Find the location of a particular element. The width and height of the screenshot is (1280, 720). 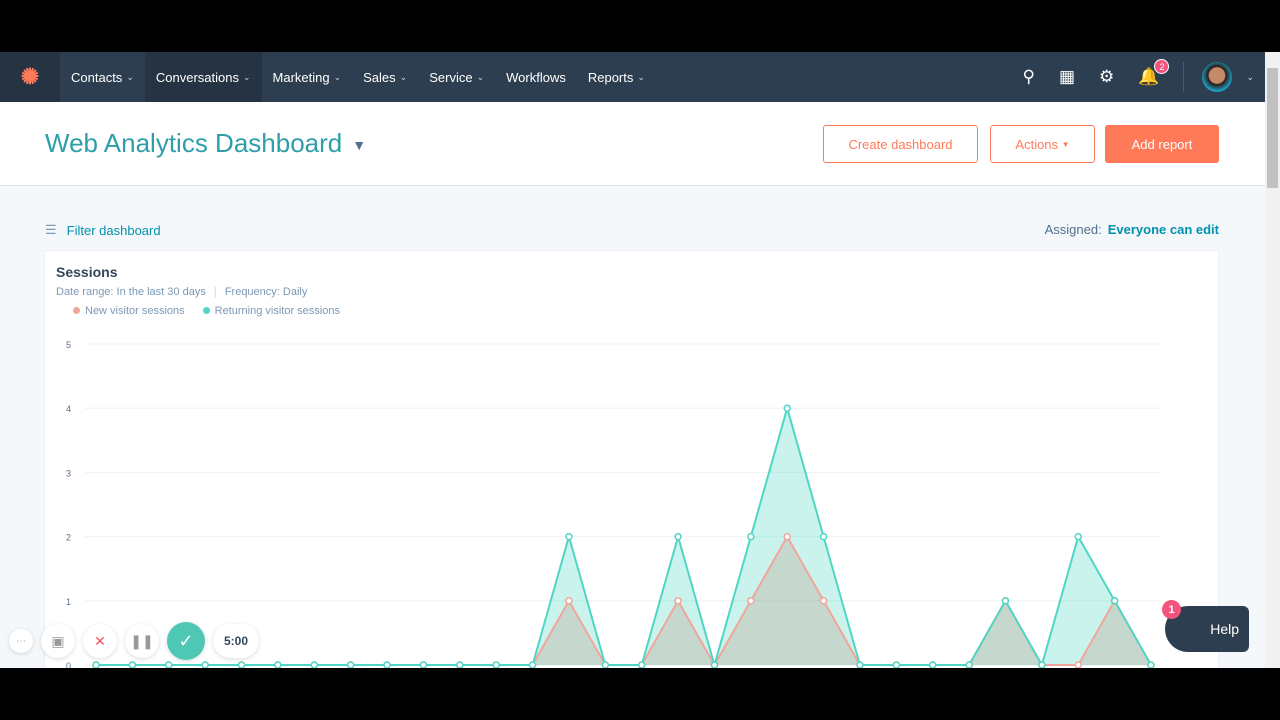

nav-label: Marketing is located at coordinates (301, 77).